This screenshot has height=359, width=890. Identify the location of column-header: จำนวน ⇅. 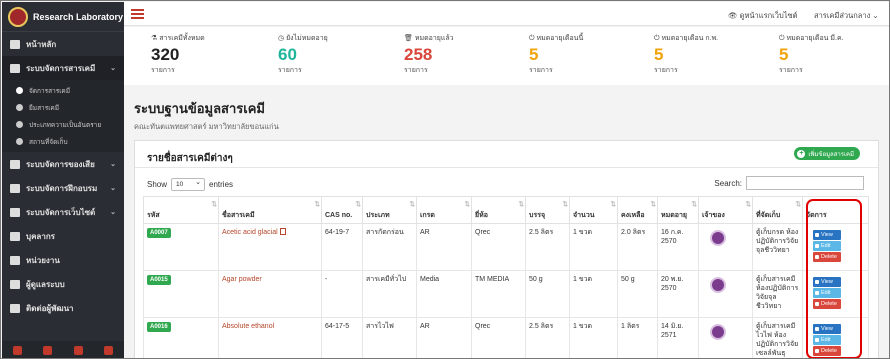
(593, 210).